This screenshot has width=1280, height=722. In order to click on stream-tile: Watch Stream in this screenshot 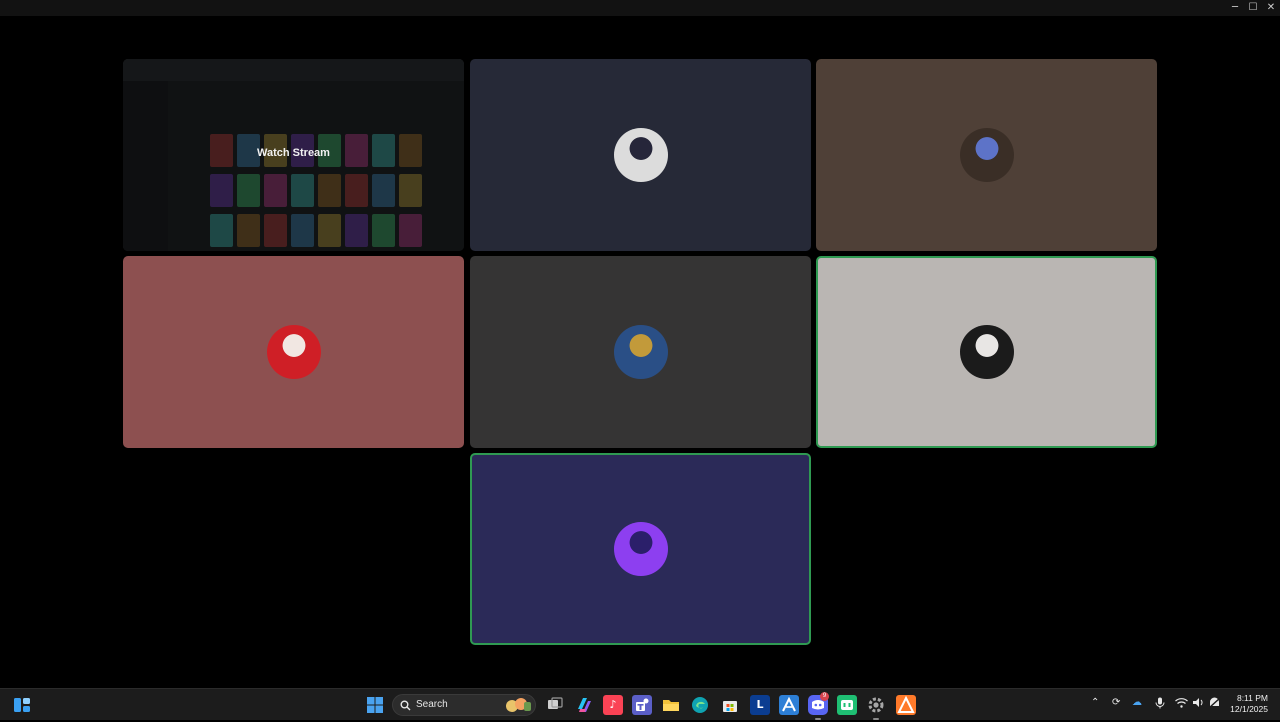, I will do `click(293, 155)`.